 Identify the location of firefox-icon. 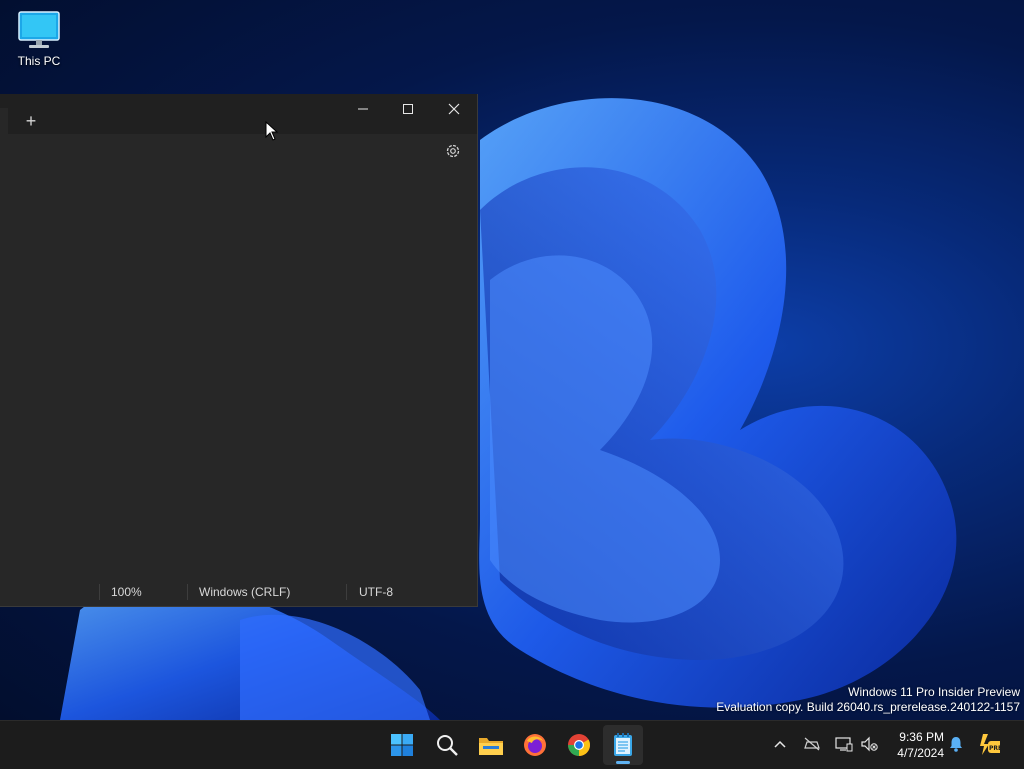
(535, 745).